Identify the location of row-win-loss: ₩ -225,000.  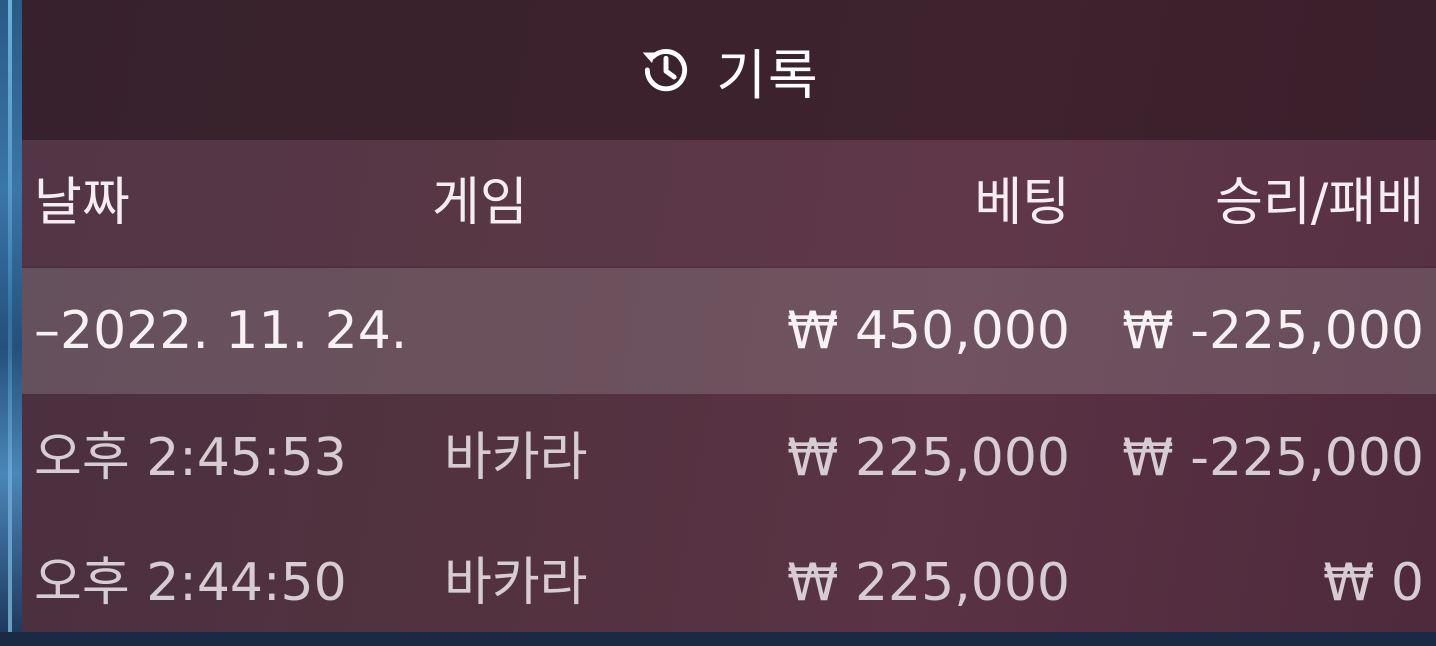
(1273, 458).